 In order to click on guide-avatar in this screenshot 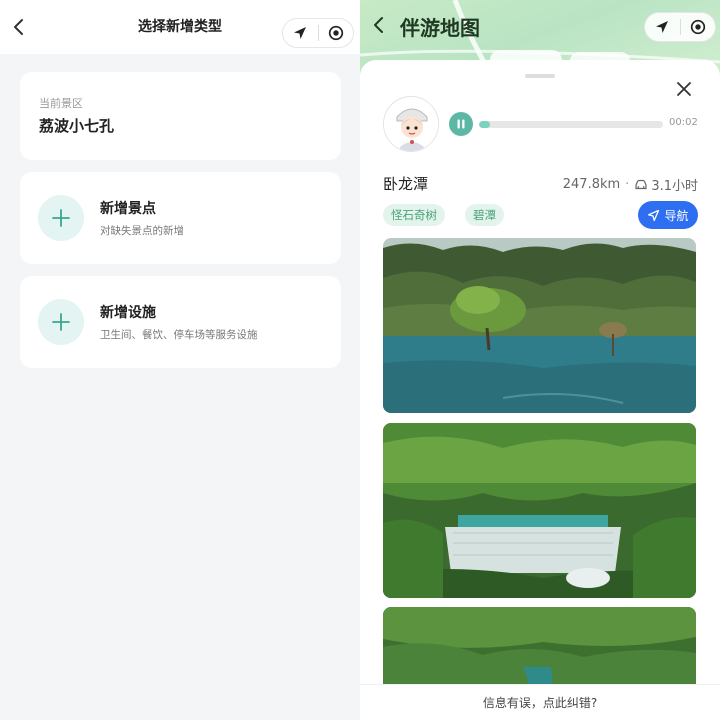, I will do `click(411, 124)`.